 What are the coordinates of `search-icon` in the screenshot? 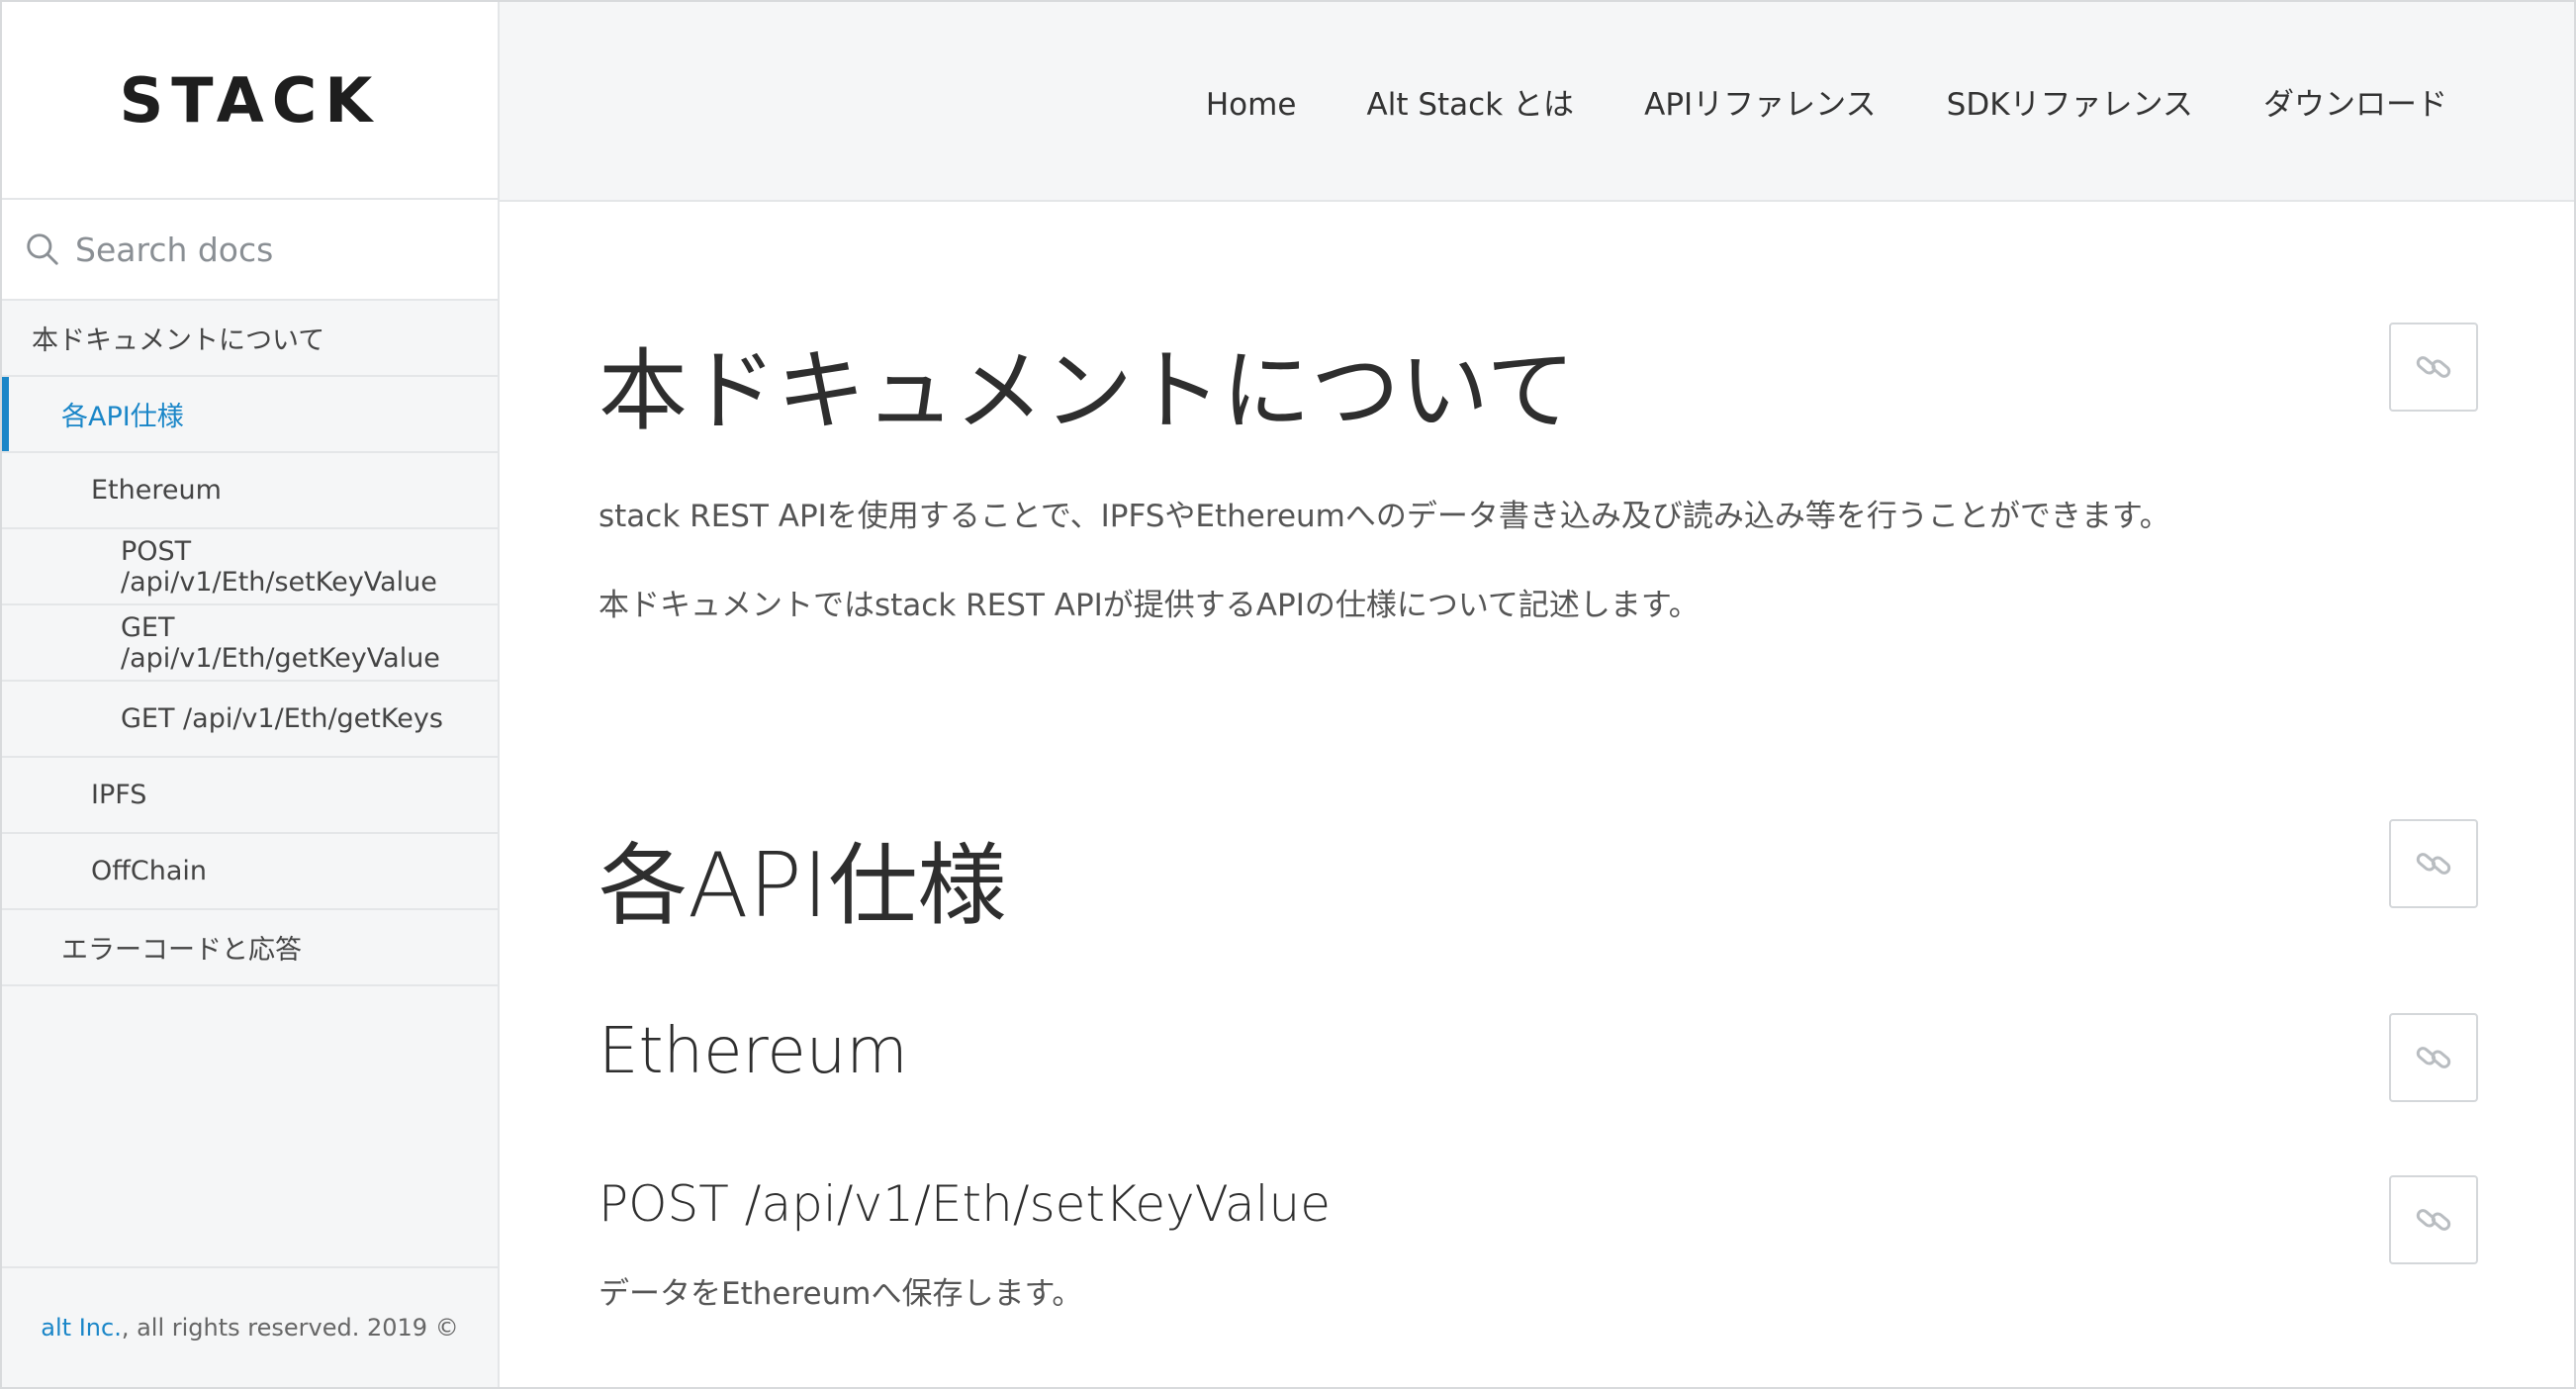 It's located at (42, 249).